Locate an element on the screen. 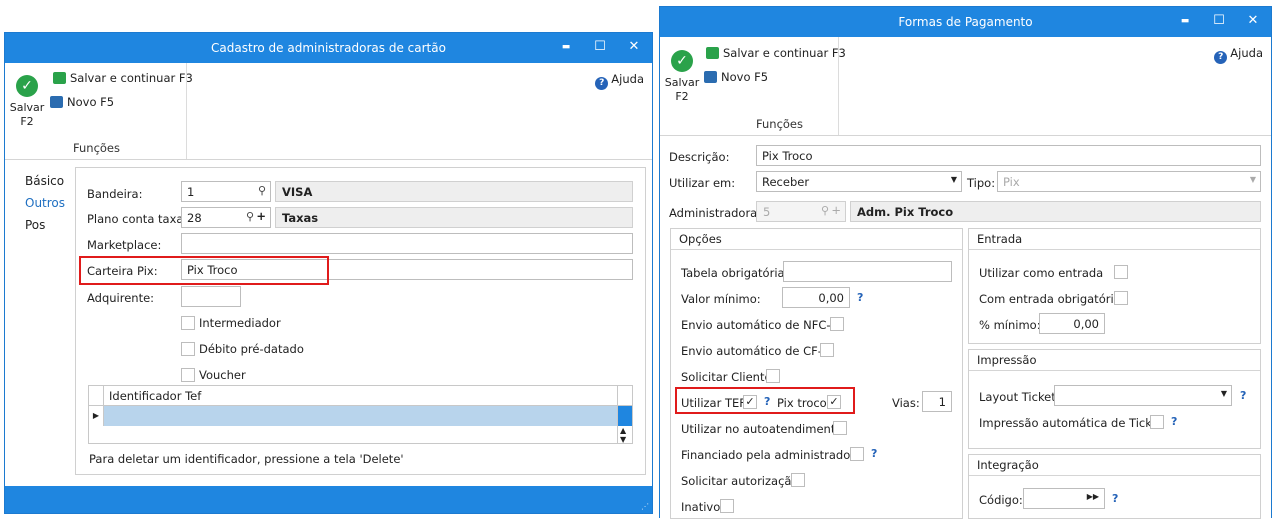  tab-basico: Básico is located at coordinates (44, 181).